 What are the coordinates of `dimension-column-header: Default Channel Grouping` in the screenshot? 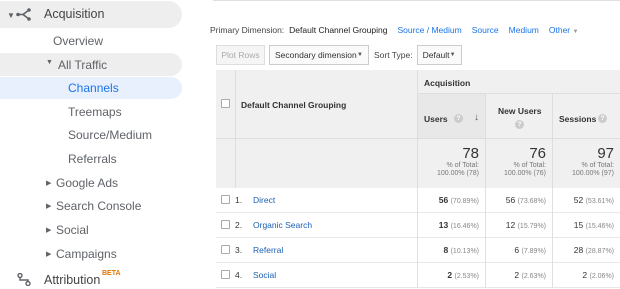 It's located at (293, 105).